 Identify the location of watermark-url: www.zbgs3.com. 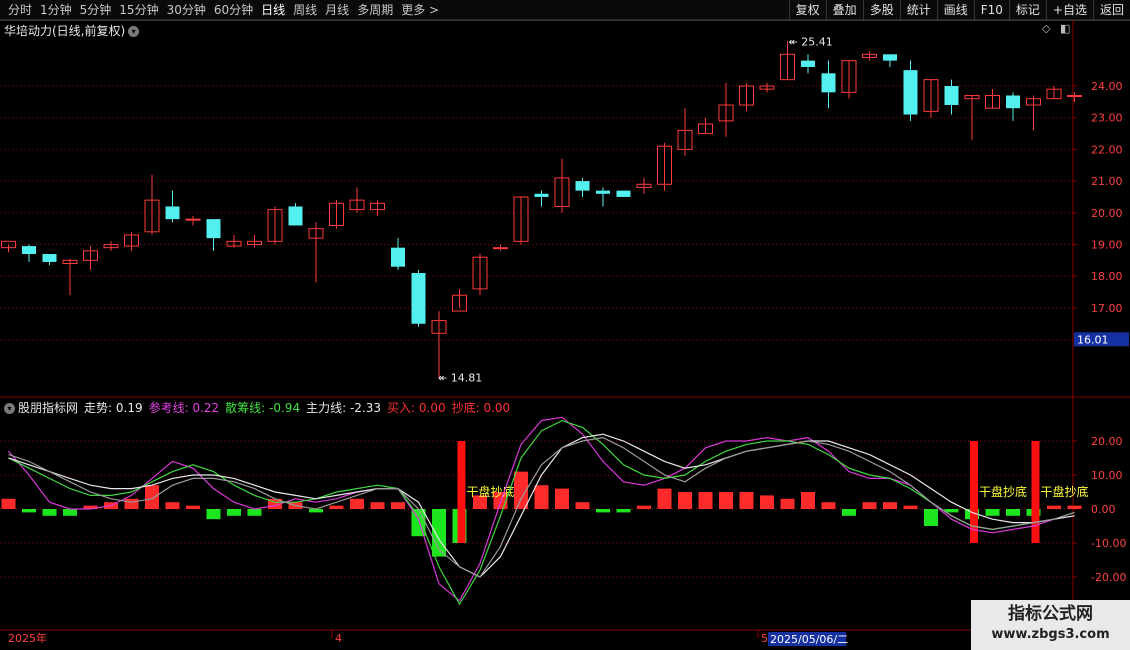
(1050, 634).